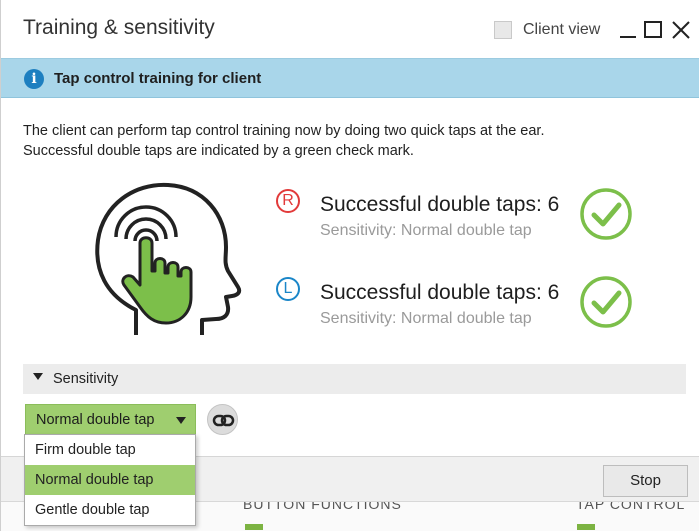 This screenshot has height=531, width=699. Describe the element at coordinates (561, 30) in the screenshot. I see `client-view-label: Client view` at that location.